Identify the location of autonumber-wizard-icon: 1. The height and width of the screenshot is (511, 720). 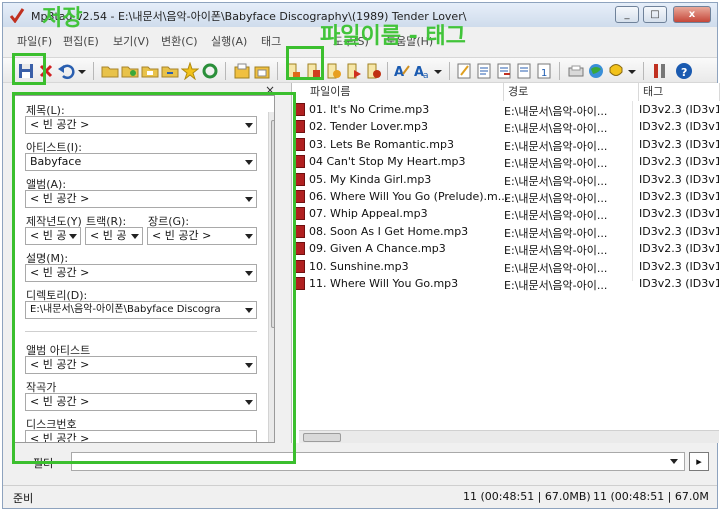
(544, 71).